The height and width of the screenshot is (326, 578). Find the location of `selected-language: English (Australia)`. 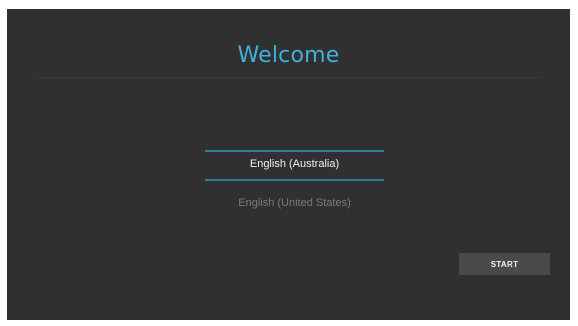

selected-language: English (Australia) is located at coordinates (294, 164).